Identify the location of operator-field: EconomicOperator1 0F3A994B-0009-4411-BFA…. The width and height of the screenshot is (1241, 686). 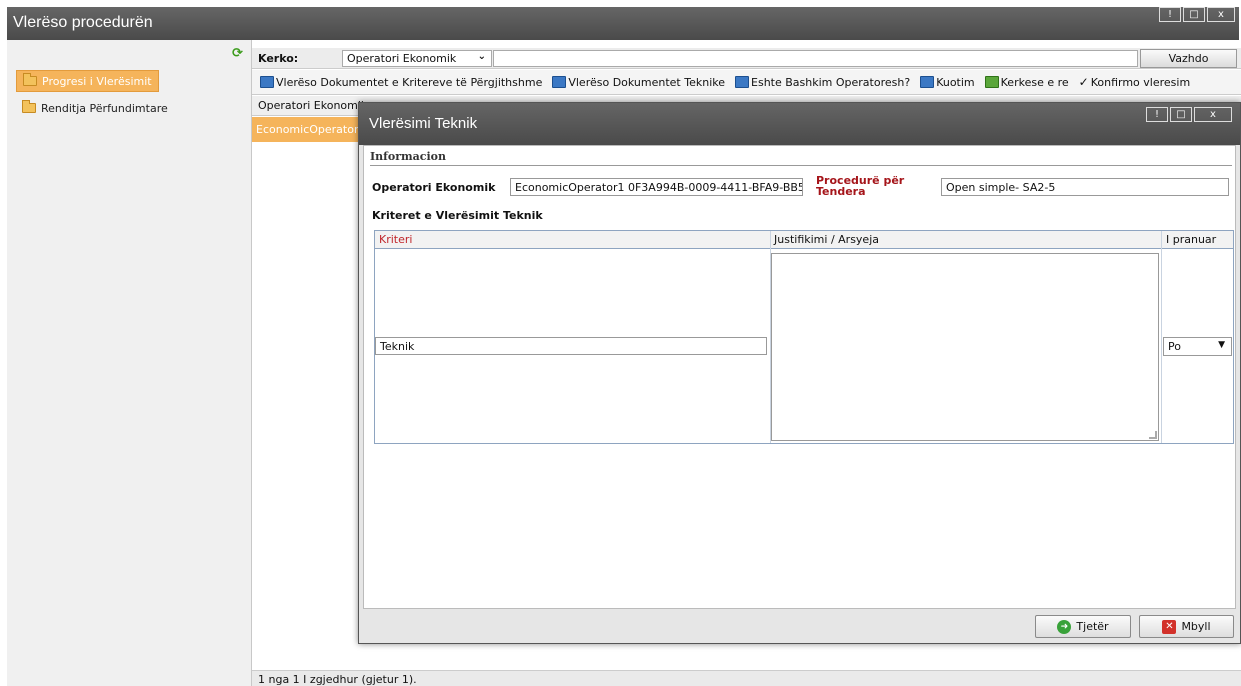
(656, 187).